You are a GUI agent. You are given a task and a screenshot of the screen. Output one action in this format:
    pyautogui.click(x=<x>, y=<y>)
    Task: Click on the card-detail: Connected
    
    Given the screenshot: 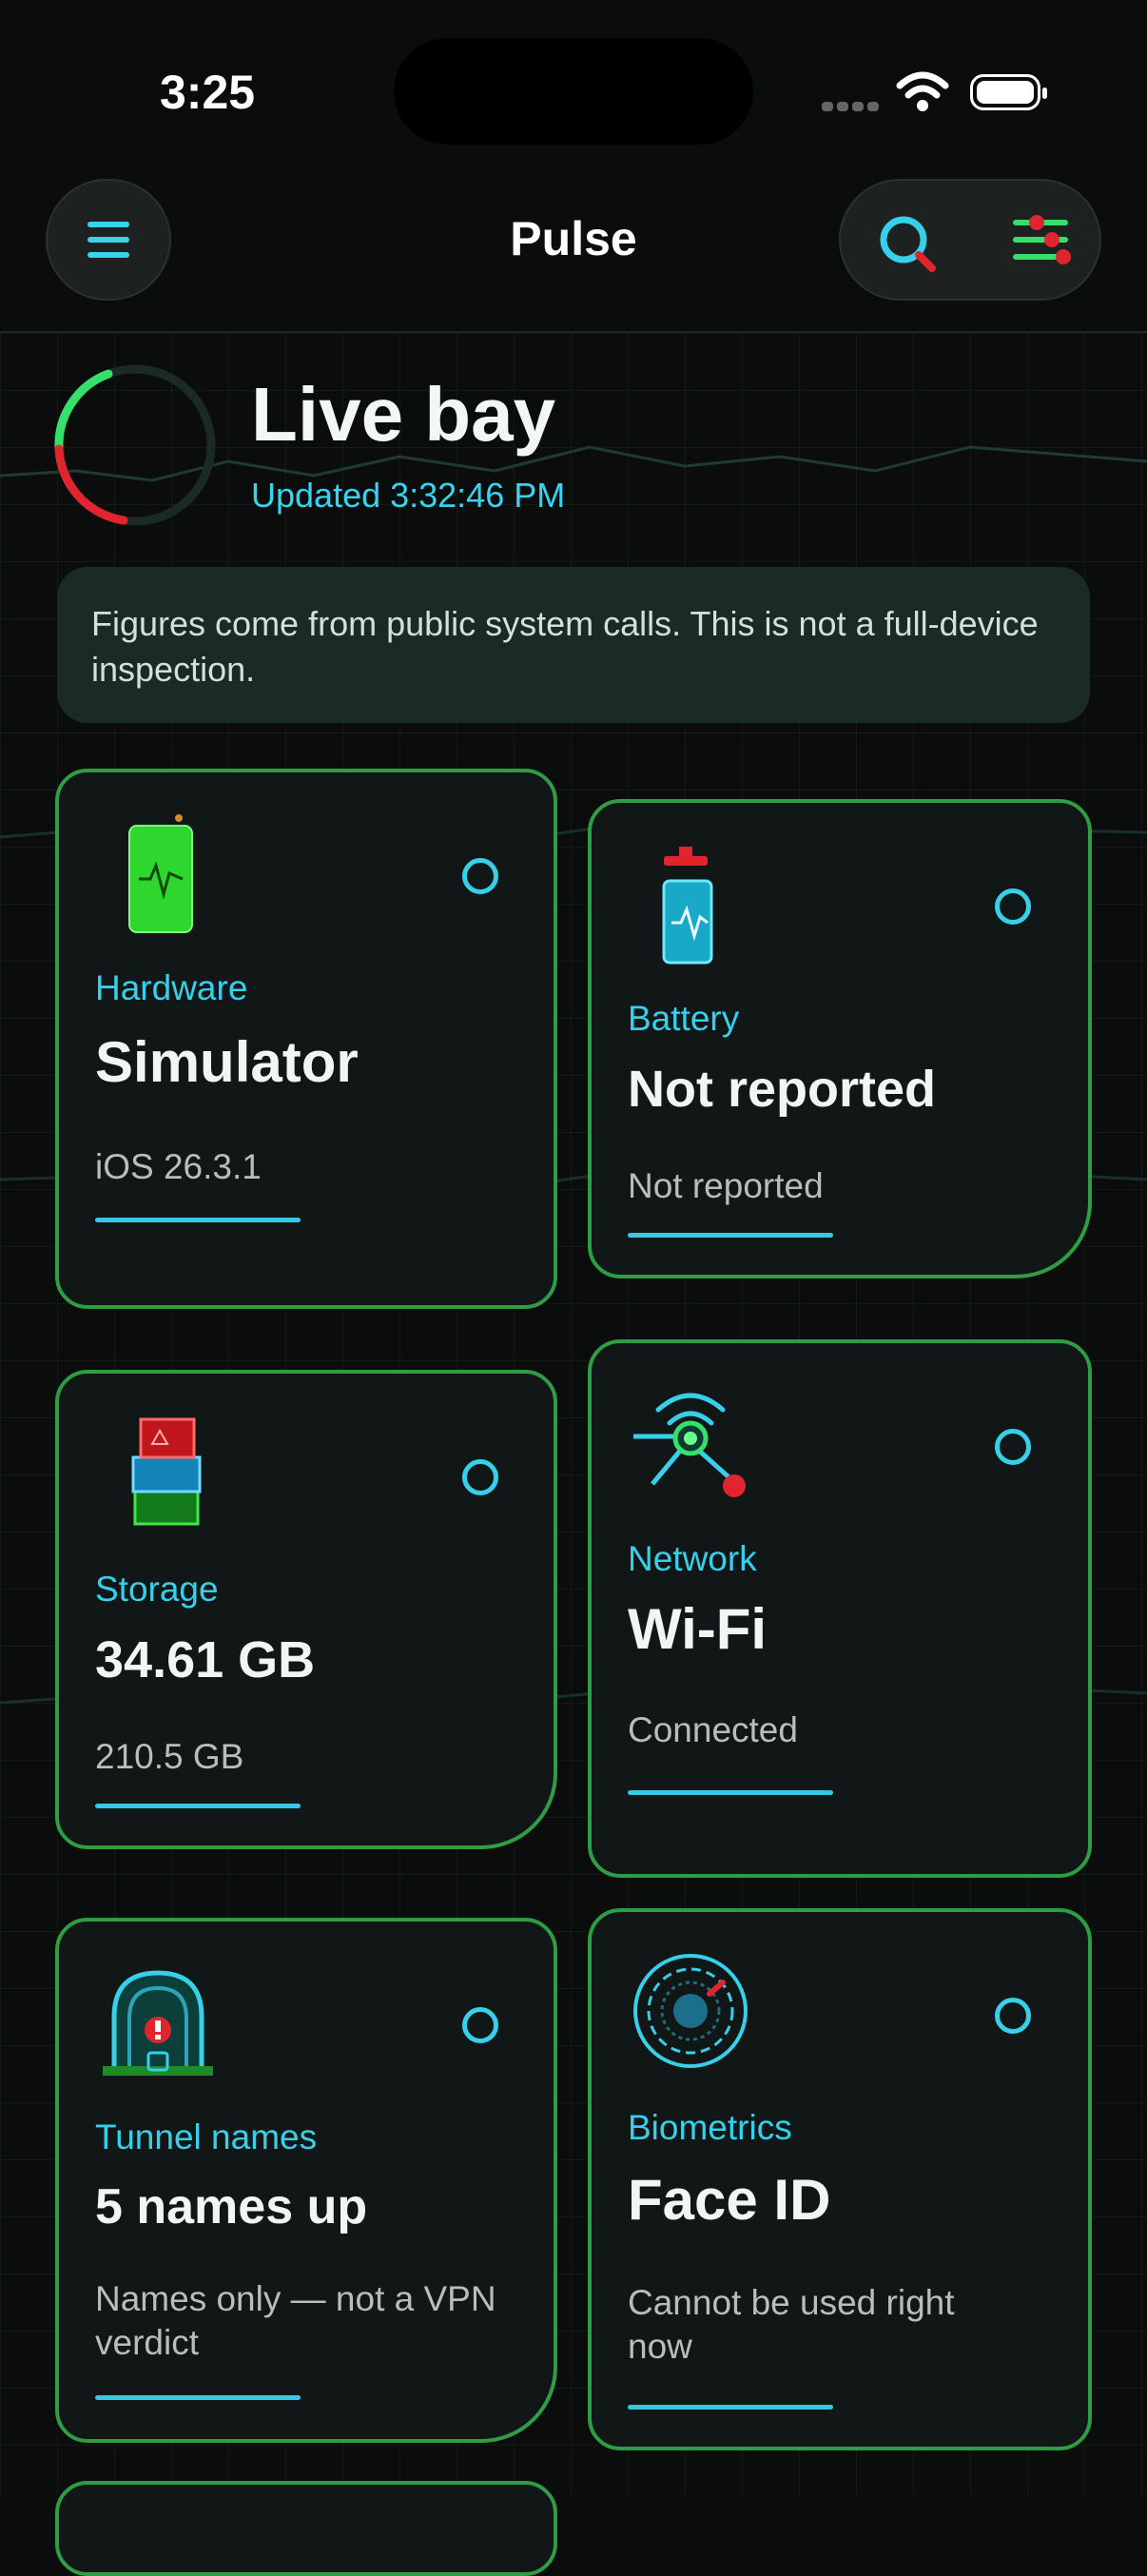 What is the action you would take?
    pyautogui.click(x=713, y=1730)
    